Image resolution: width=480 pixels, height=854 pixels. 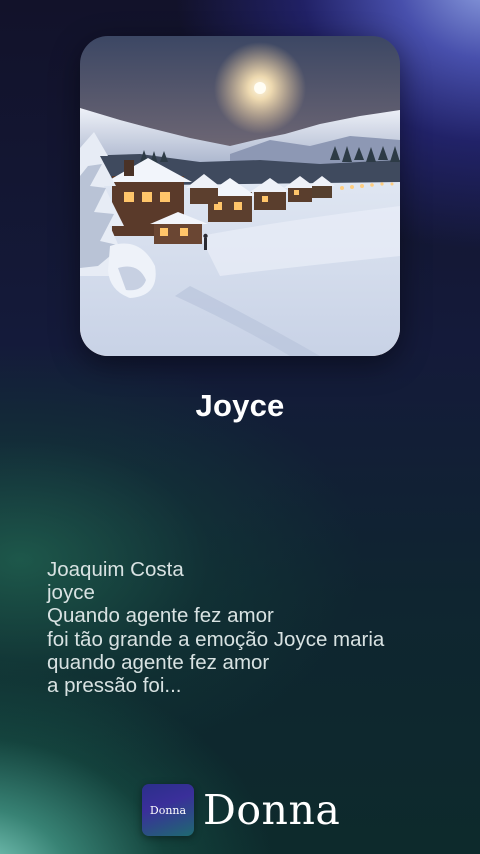 I want to click on lyrics-line: quando agente fez amor, so click(x=158, y=662).